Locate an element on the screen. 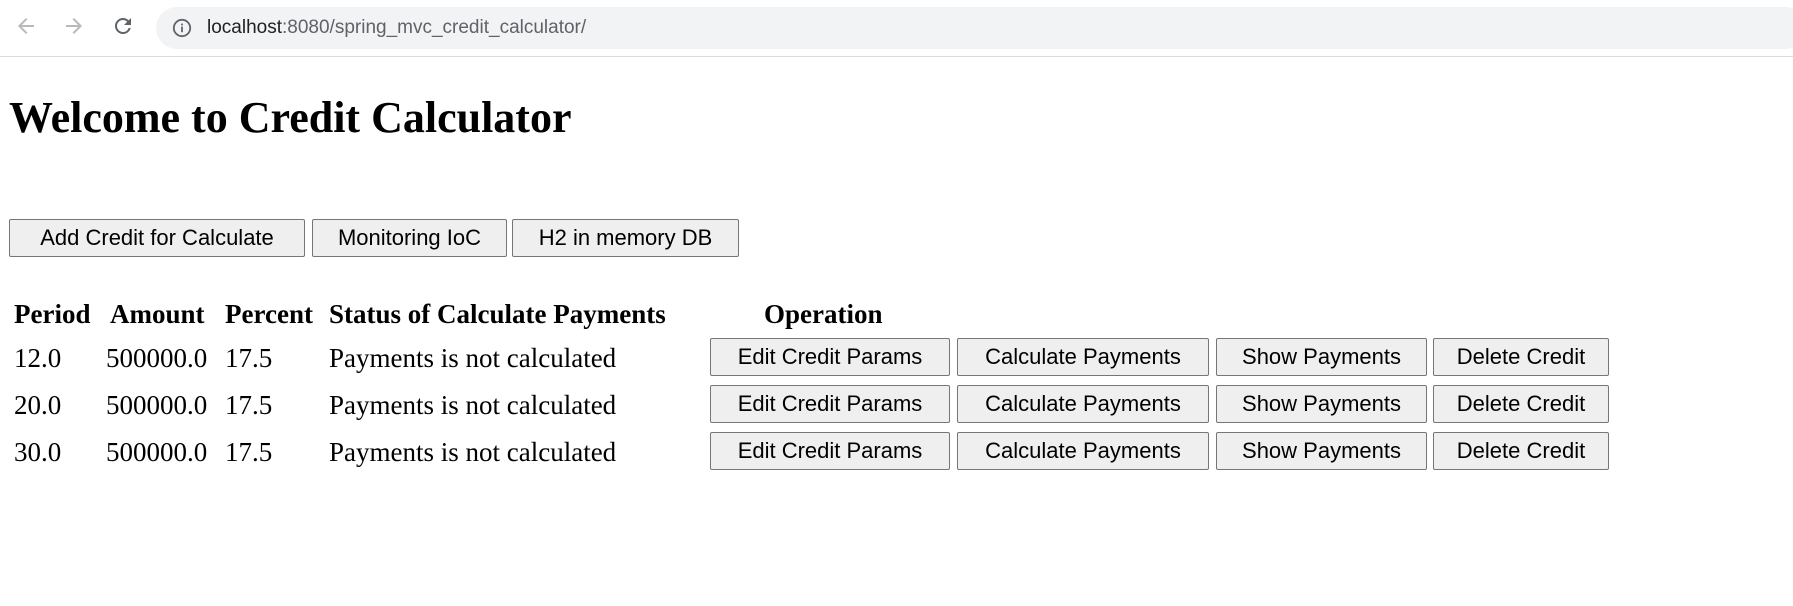 This screenshot has width=1793, height=606. monitoring-ioc-button: Monitoring IoC is located at coordinates (409, 238).